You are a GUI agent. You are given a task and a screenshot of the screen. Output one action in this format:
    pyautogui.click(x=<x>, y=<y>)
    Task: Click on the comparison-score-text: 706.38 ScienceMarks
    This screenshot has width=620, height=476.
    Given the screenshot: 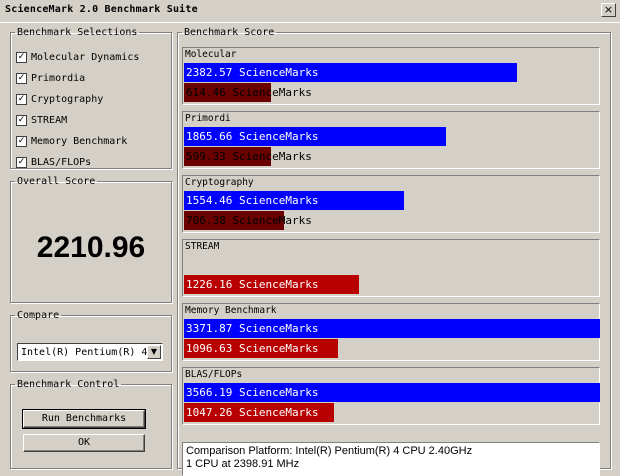 What is the action you would take?
    pyautogui.click(x=249, y=220)
    